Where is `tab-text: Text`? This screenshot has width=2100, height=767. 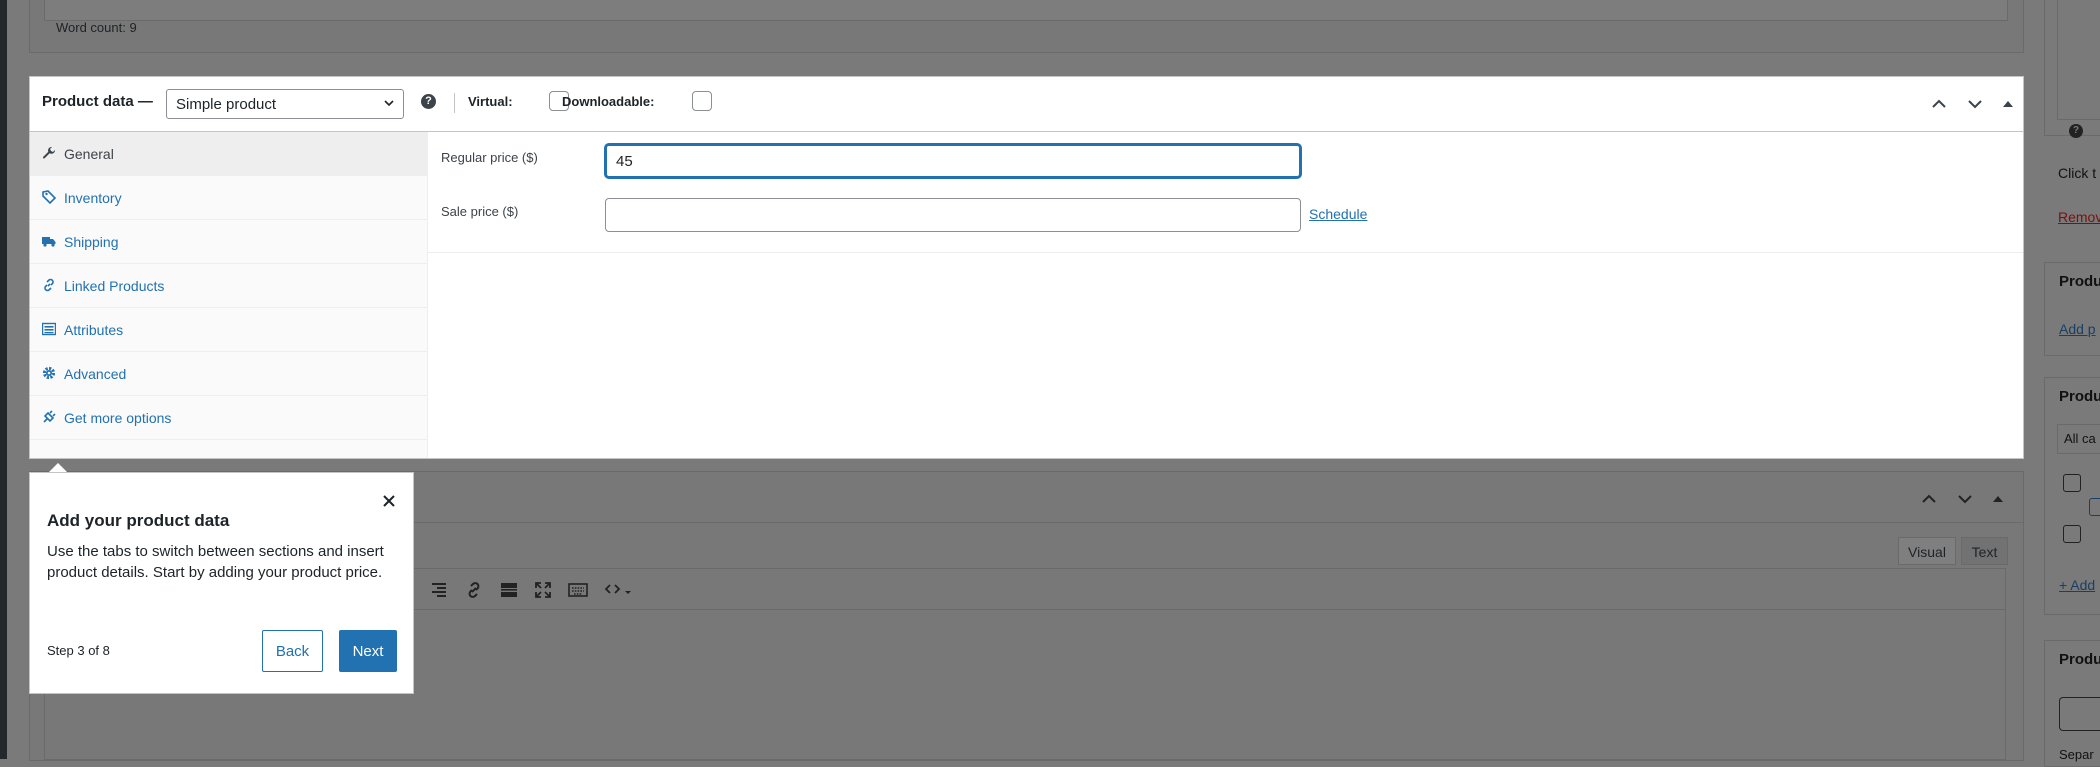
tab-text: Text is located at coordinates (1984, 551).